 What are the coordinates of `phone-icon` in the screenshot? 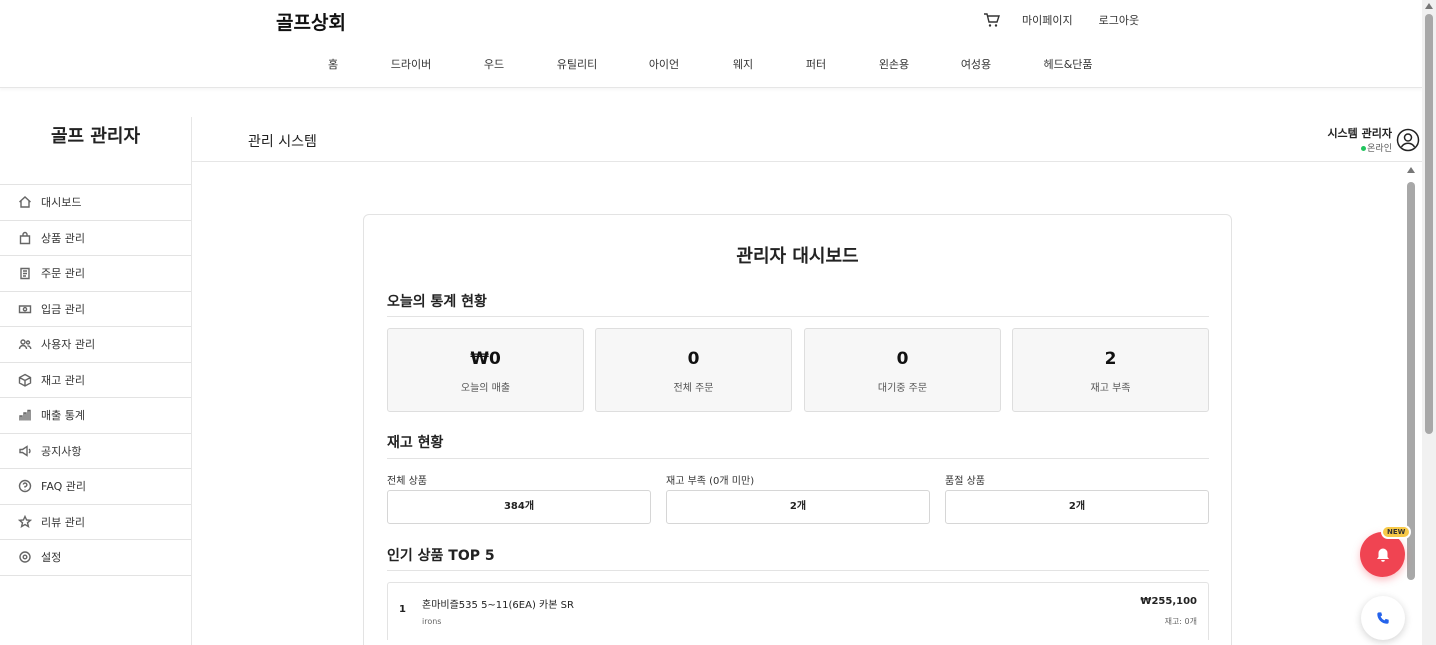 It's located at (1383, 618).